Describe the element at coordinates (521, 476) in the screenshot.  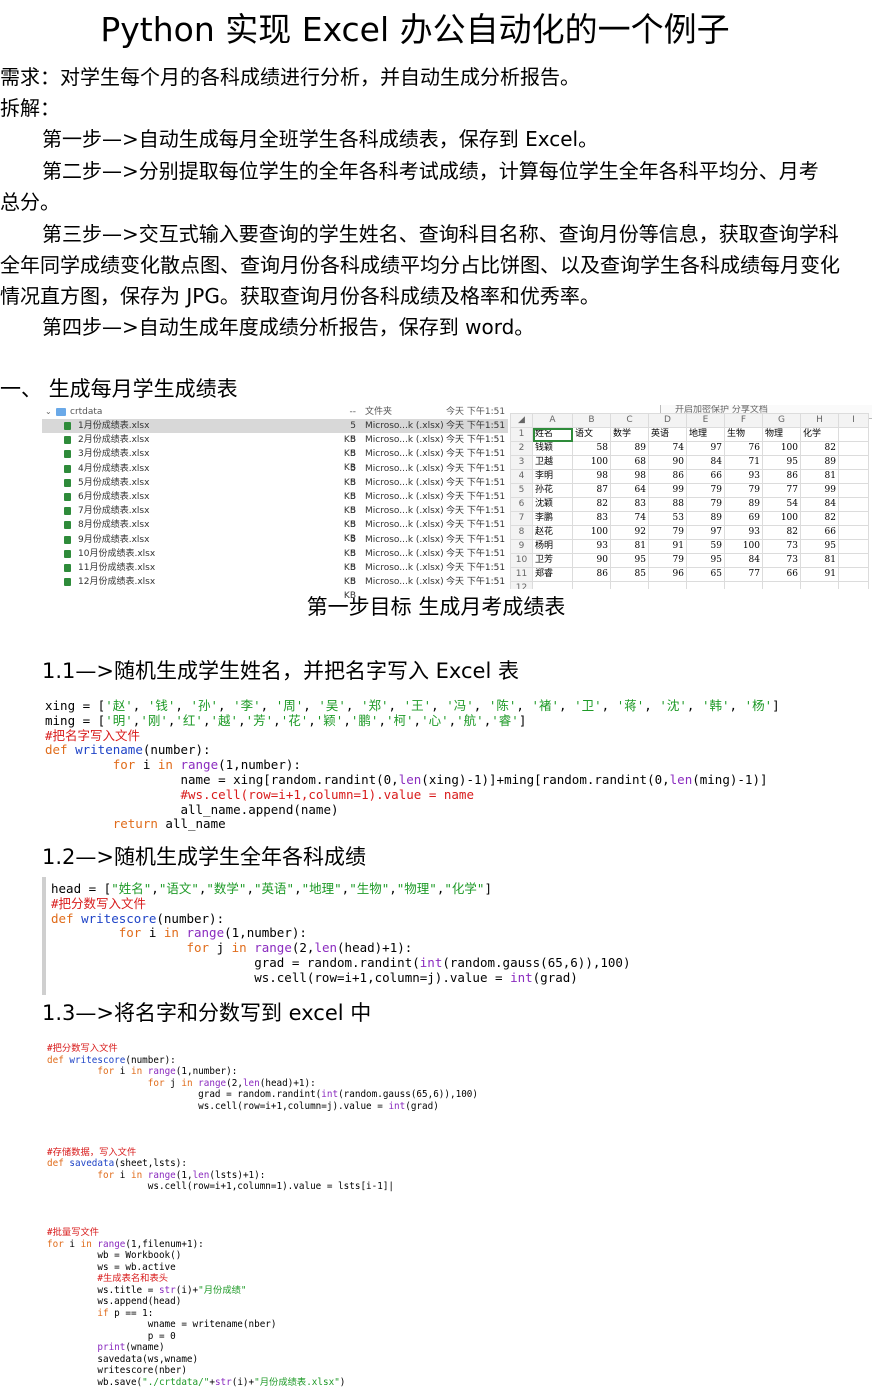
I see `row-number: 4` at that location.